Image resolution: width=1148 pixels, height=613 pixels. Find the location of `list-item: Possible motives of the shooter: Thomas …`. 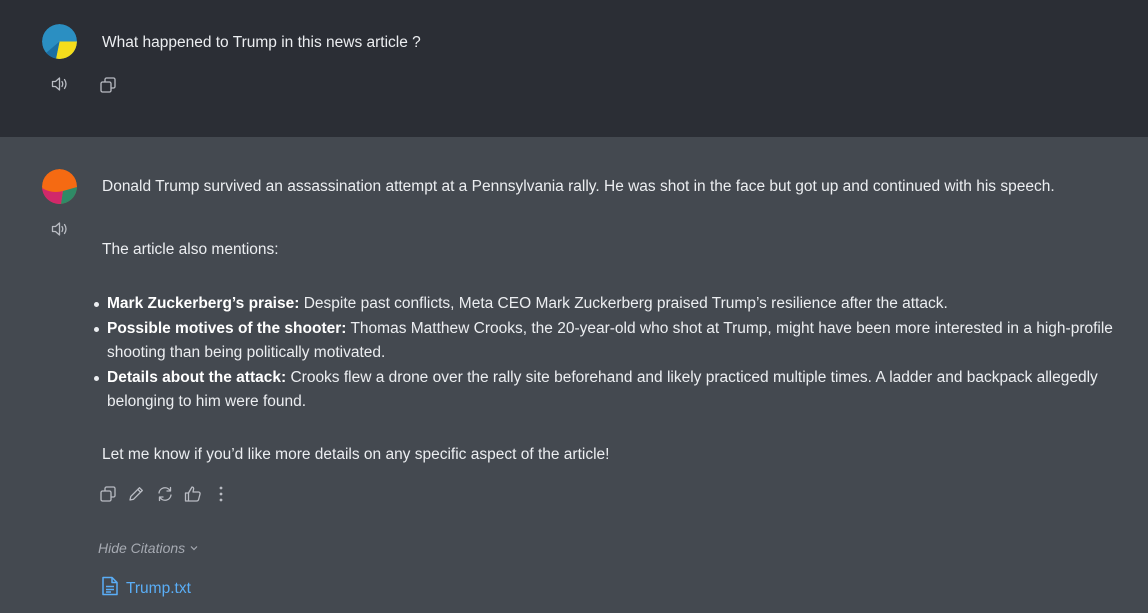

list-item: Possible motives of the shooter: Thomas … is located at coordinates (605, 341).